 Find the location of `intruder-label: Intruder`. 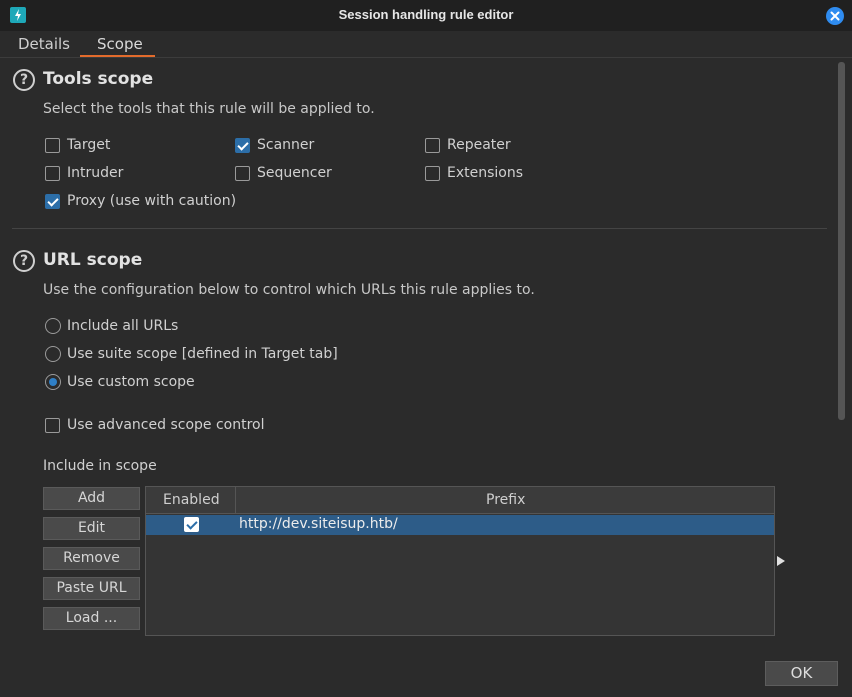

intruder-label: Intruder is located at coordinates (95, 173).